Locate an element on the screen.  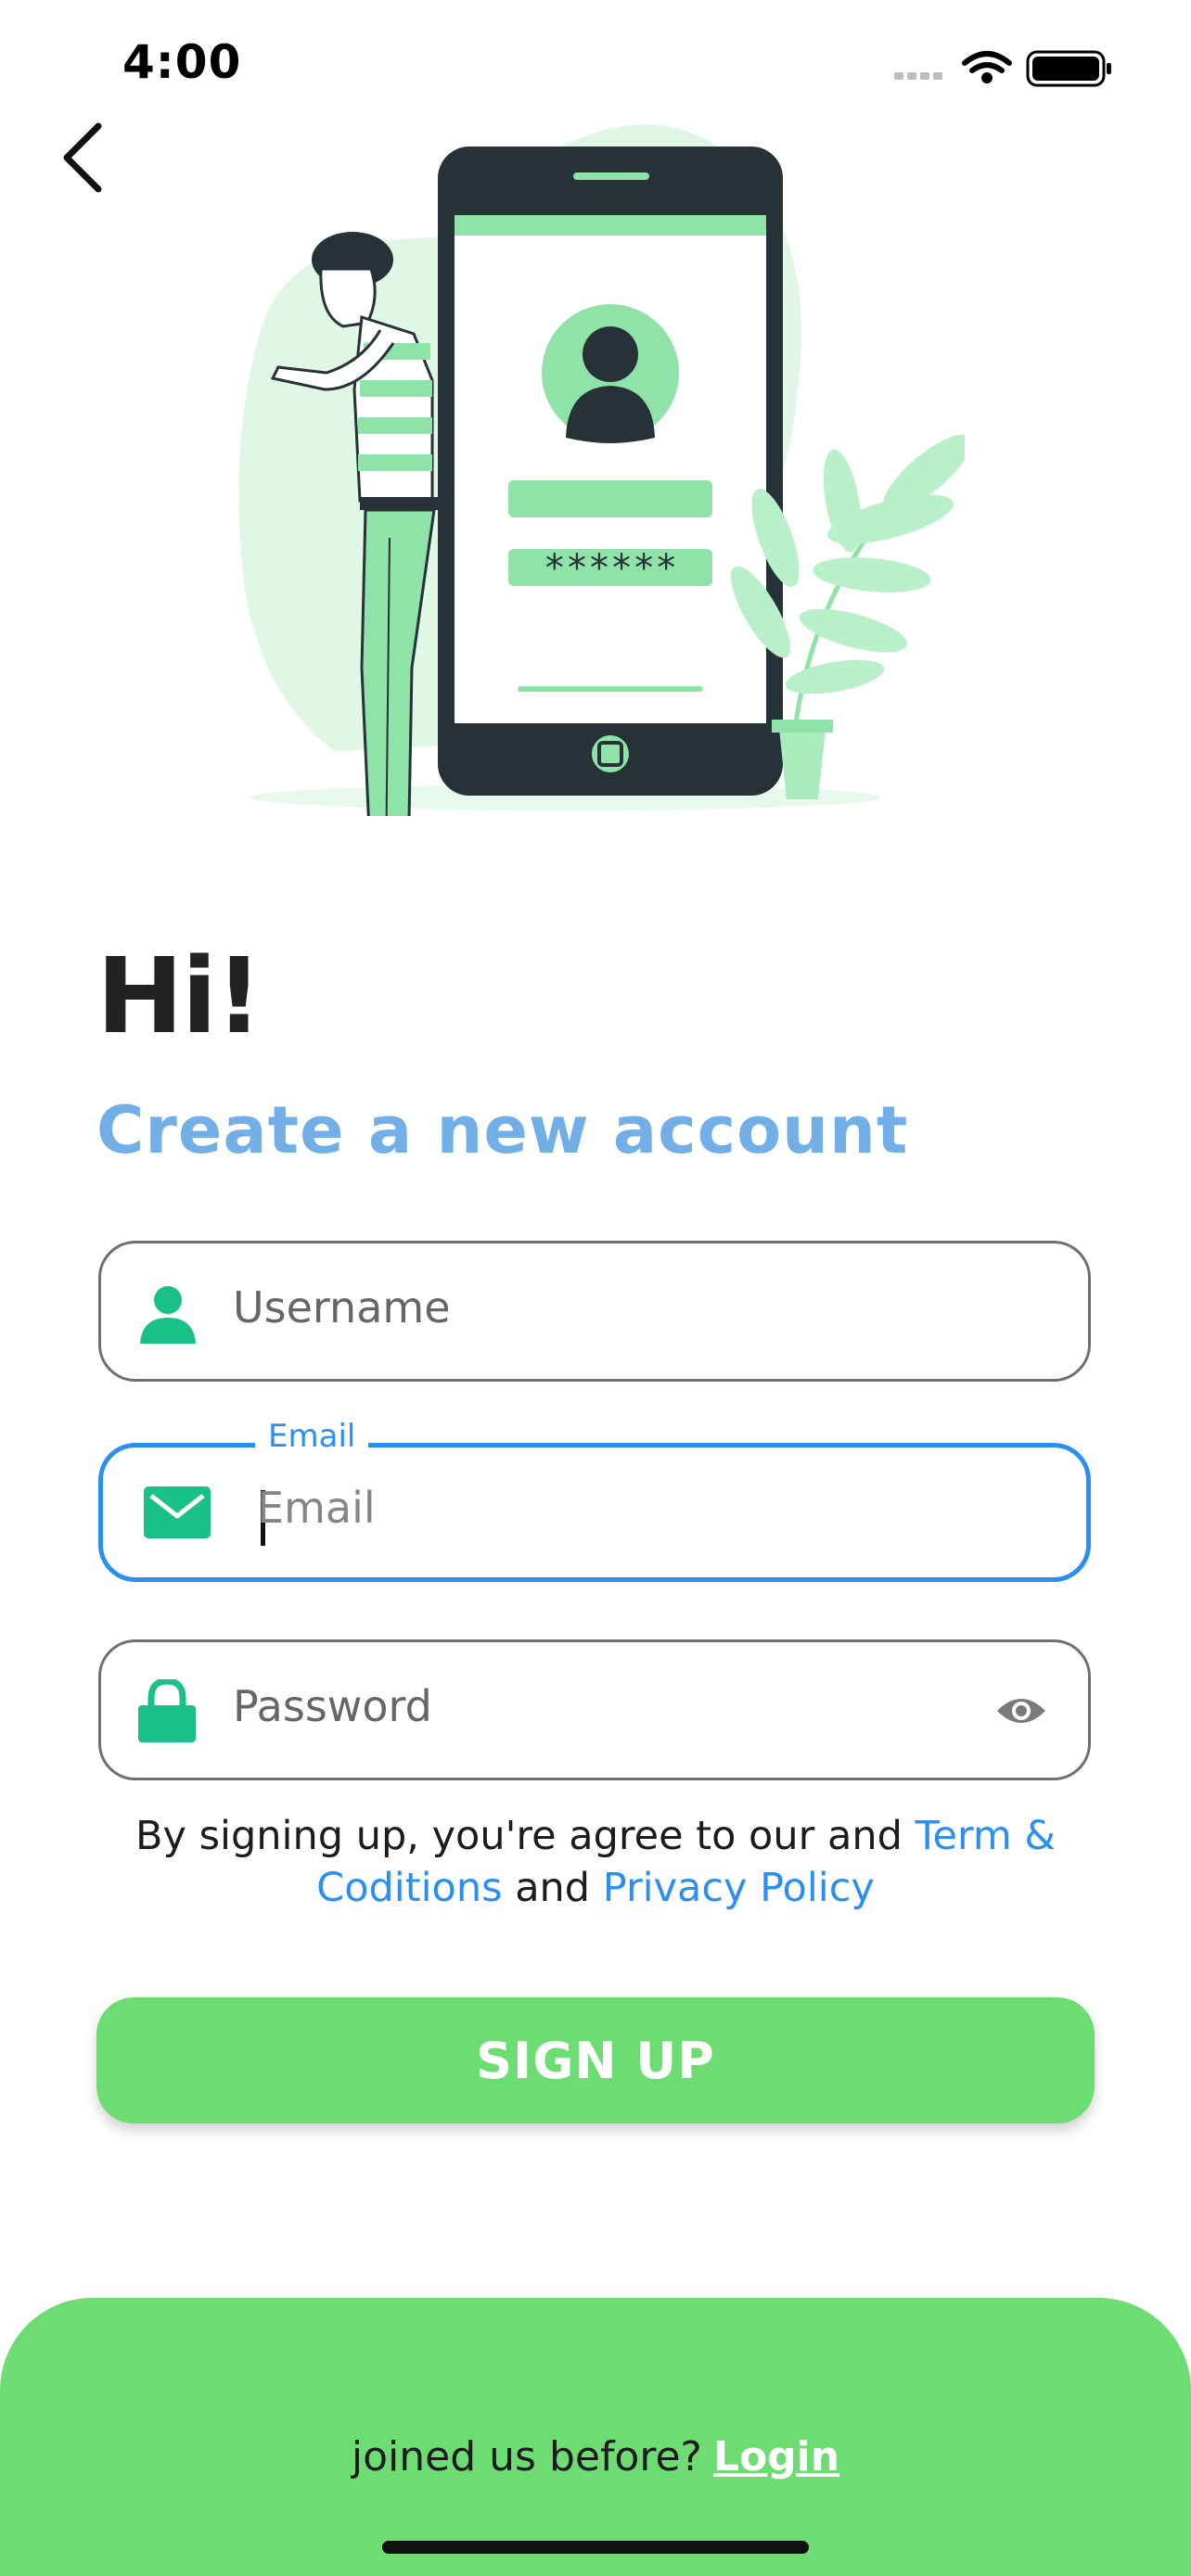
password-field: Password is located at coordinates (594, 1709).